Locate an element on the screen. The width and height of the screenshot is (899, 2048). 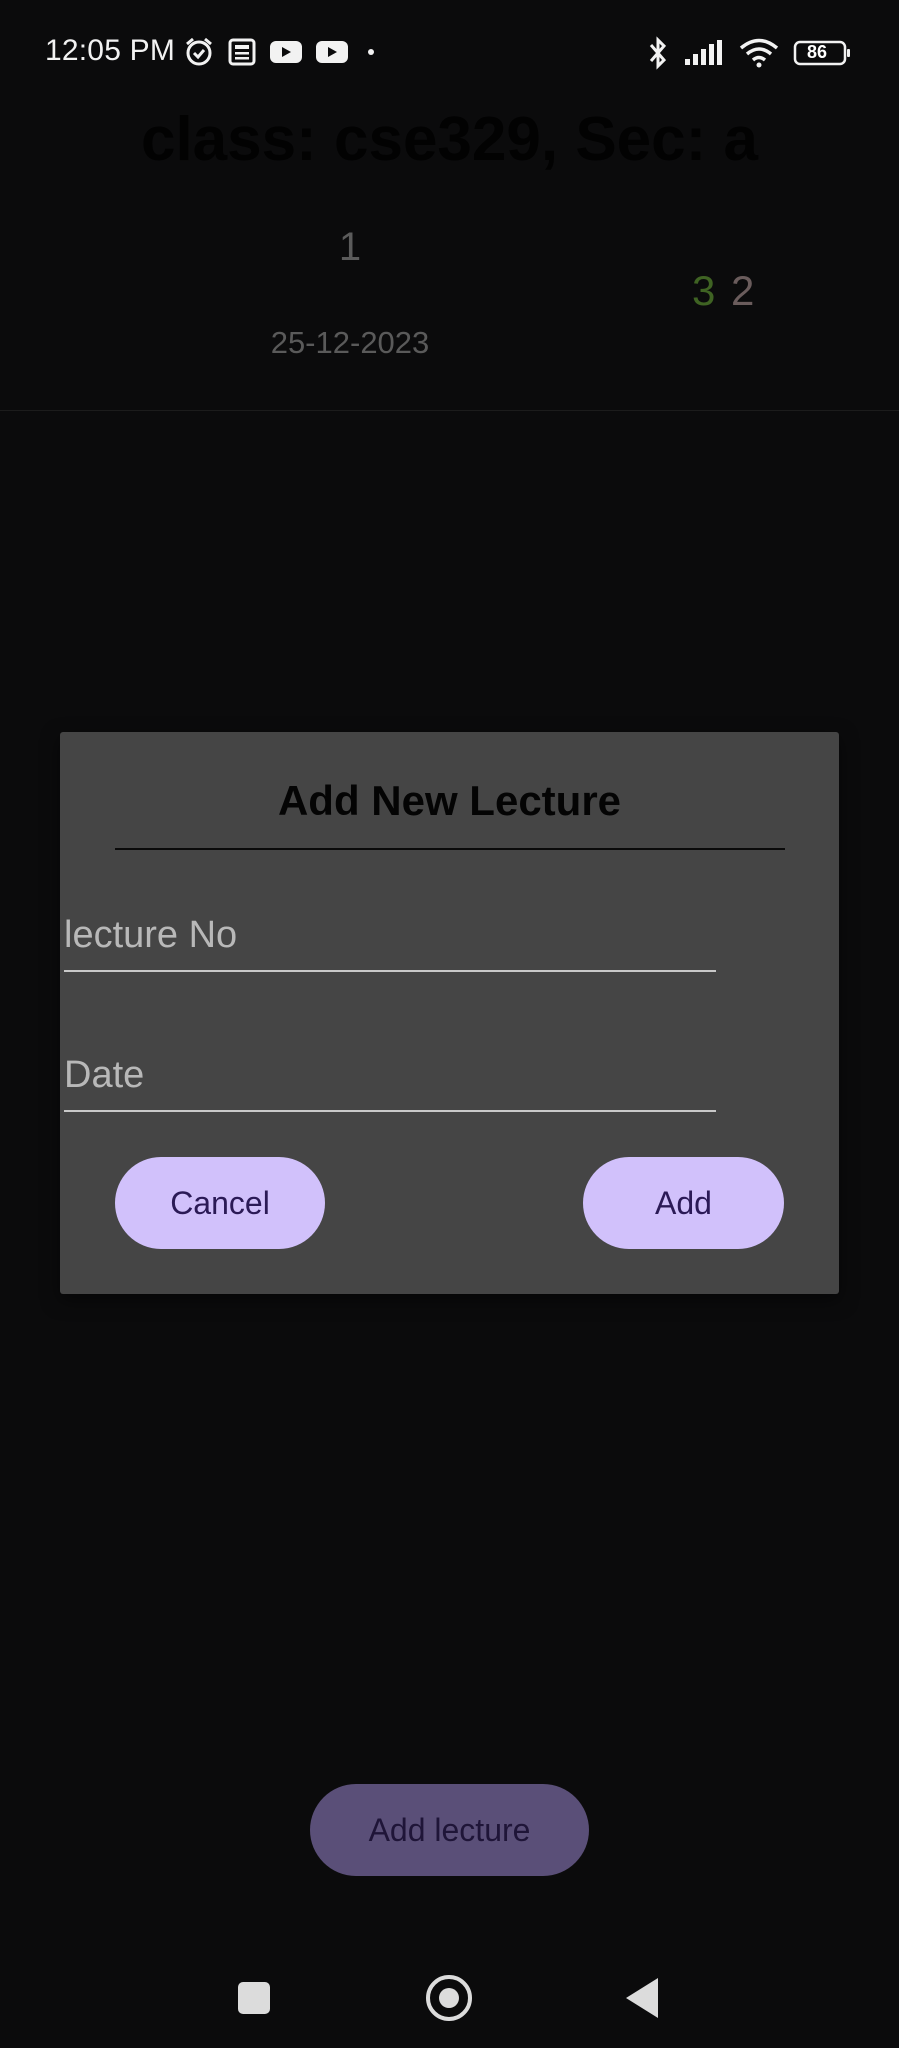
wifi-icon is located at coordinates (759, 53).